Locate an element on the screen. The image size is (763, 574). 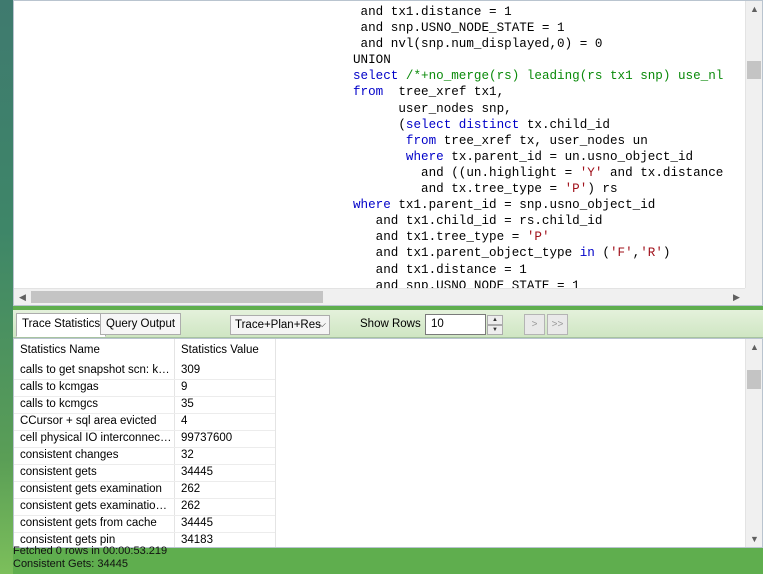
table-row: calls to get snapshot scn: kc... 309 is located at coordinates (144, 370).